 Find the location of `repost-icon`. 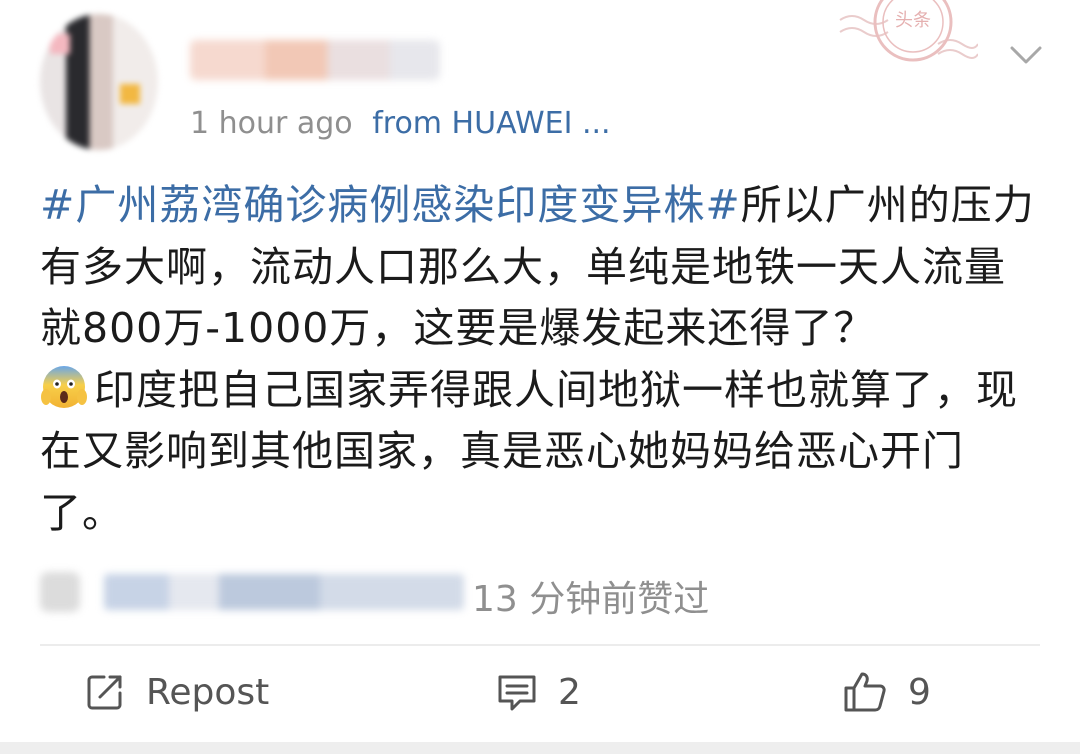

repost-icon is located at coordinates (104, 692).